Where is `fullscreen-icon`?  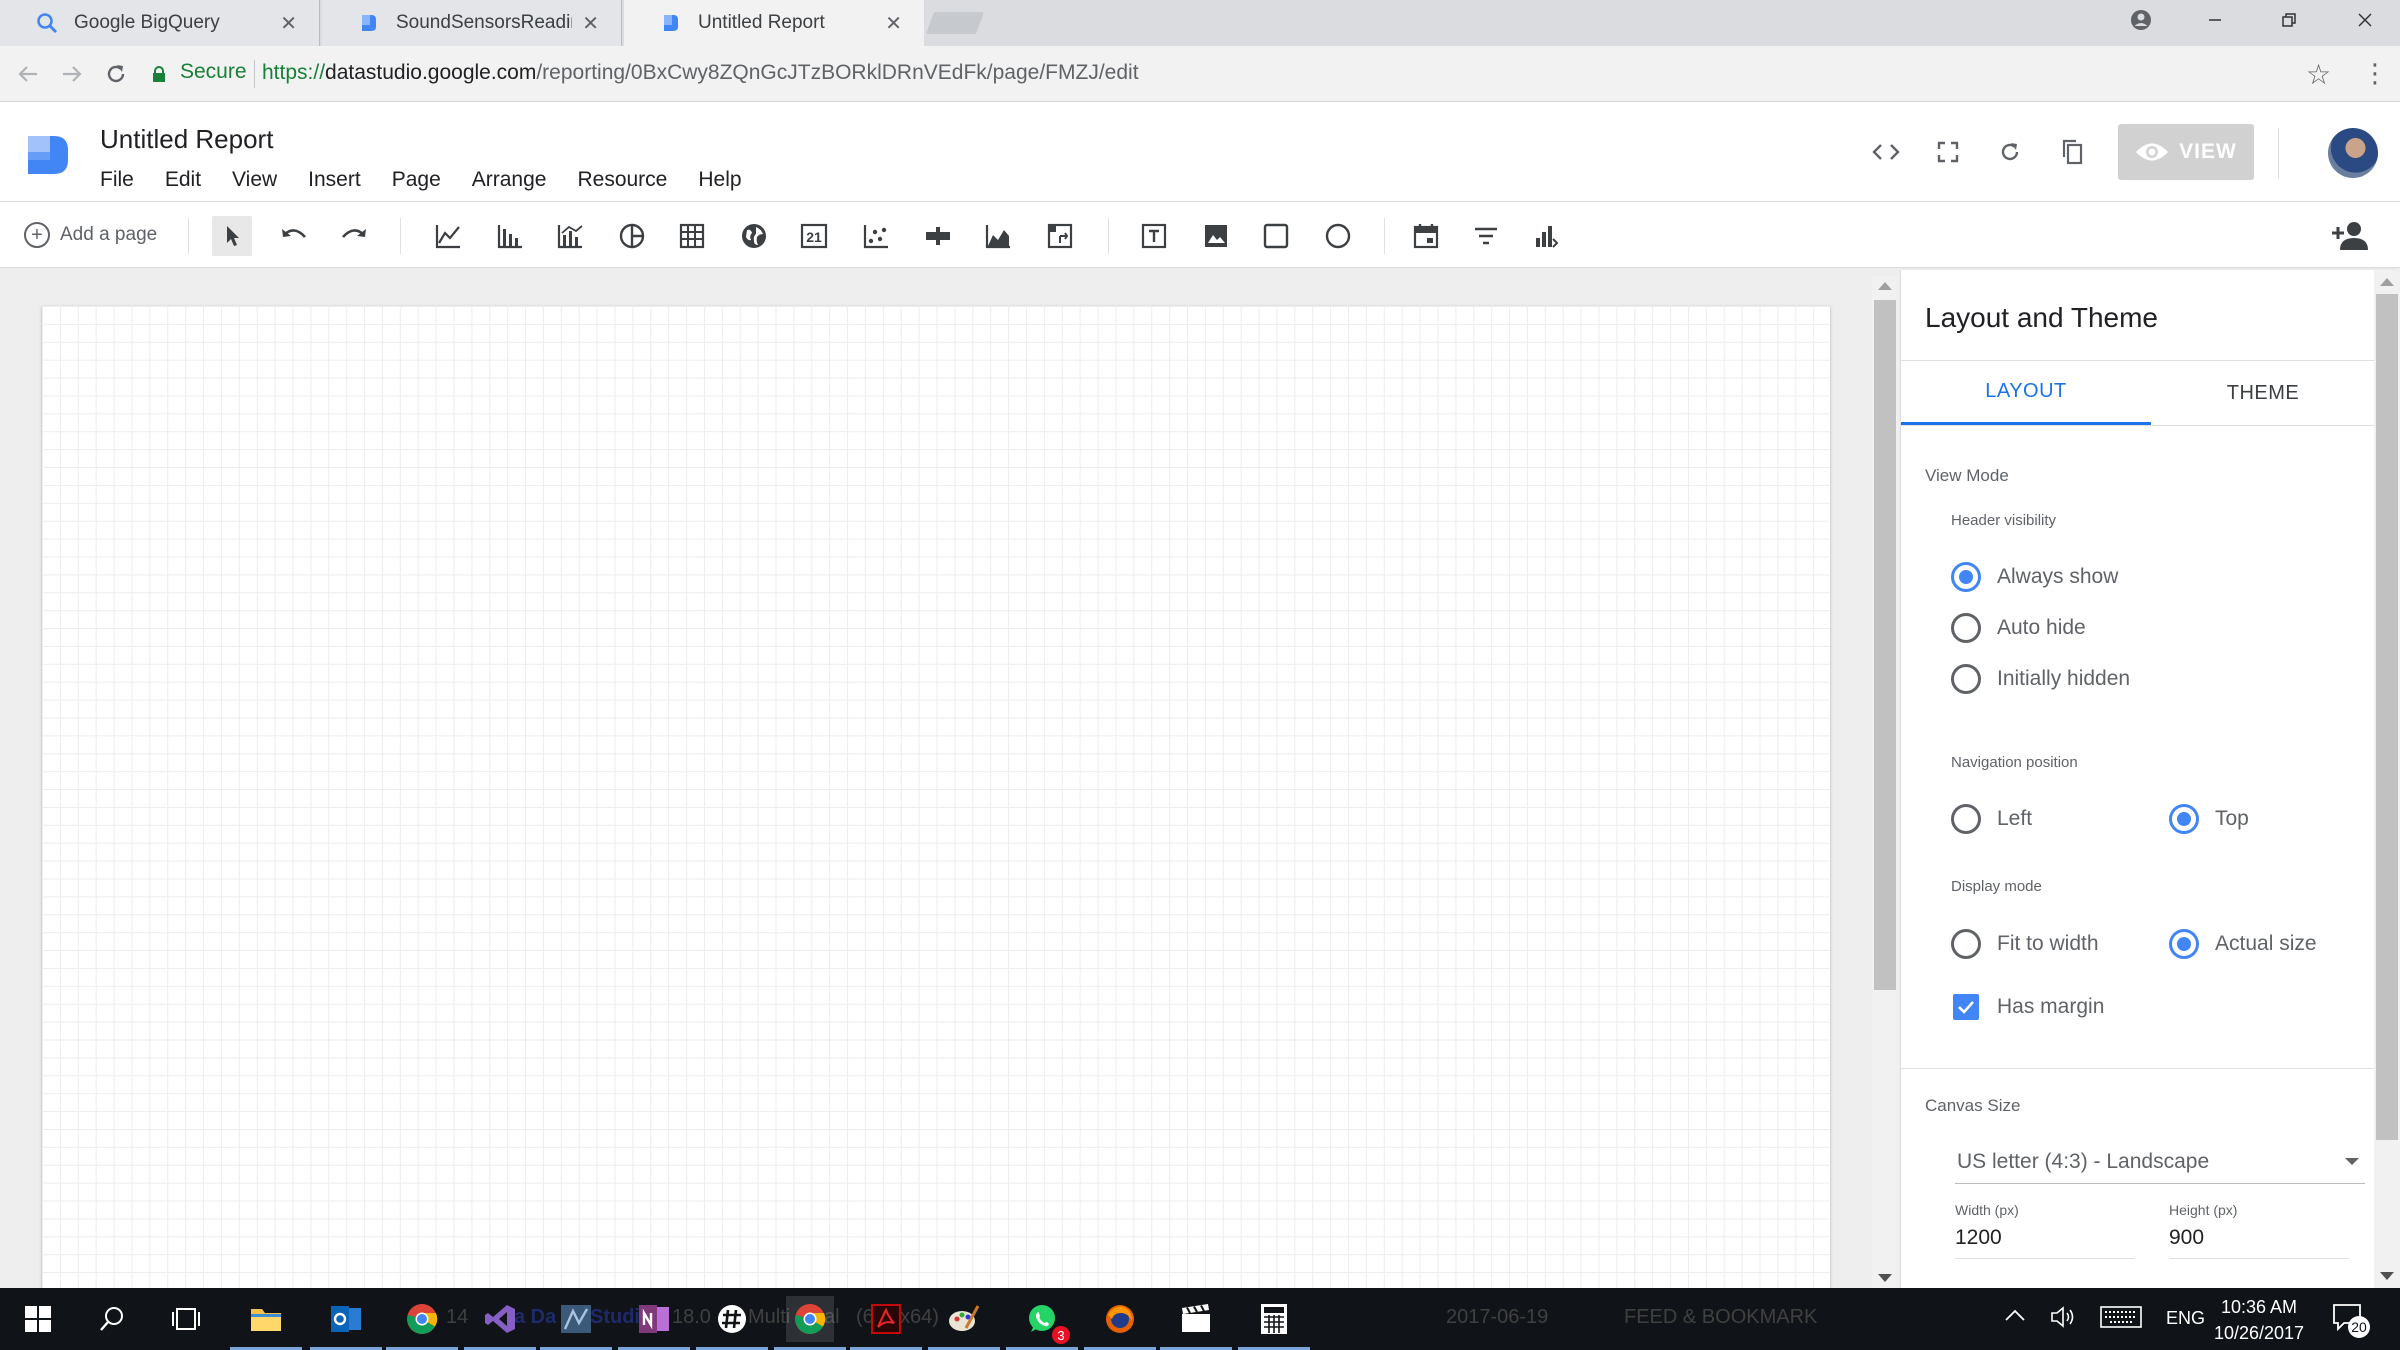
fullscreen-icon is located at coordinates (1948, 152).